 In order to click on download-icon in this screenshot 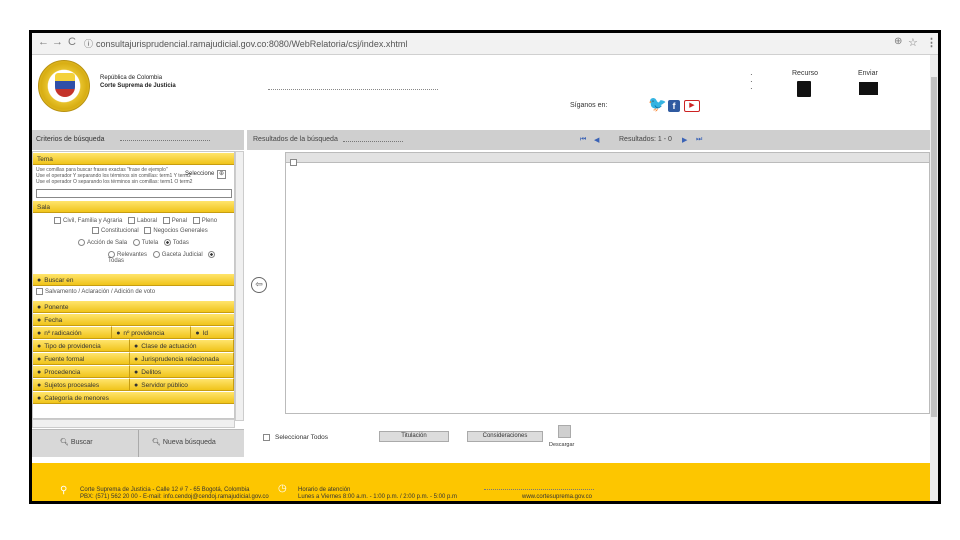, I will do `click(564, 431)`.